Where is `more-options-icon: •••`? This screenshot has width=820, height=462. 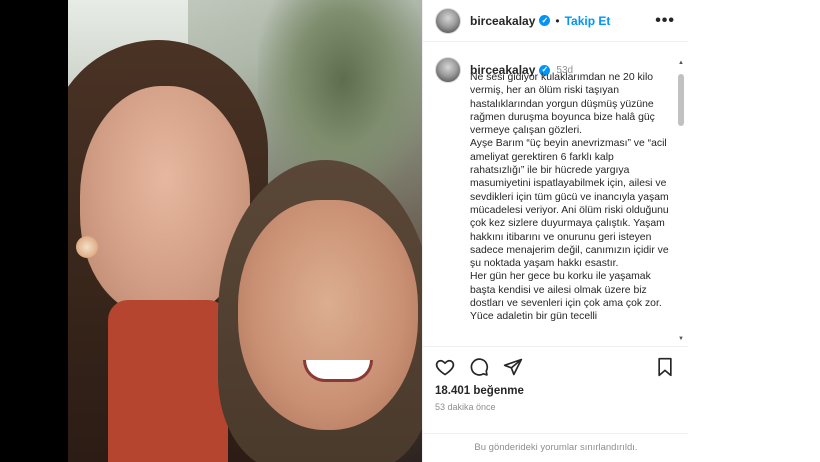 more-options-icon: ••• is located at coordinates (665, 21).